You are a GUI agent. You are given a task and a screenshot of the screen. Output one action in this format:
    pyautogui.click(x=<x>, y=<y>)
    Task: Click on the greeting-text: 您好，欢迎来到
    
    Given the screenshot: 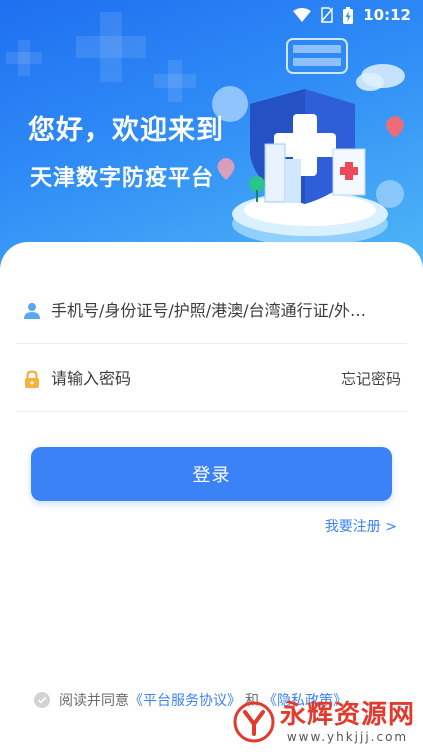 What is the action you would take?
    pyautogui.click(x=126, y=130)
    